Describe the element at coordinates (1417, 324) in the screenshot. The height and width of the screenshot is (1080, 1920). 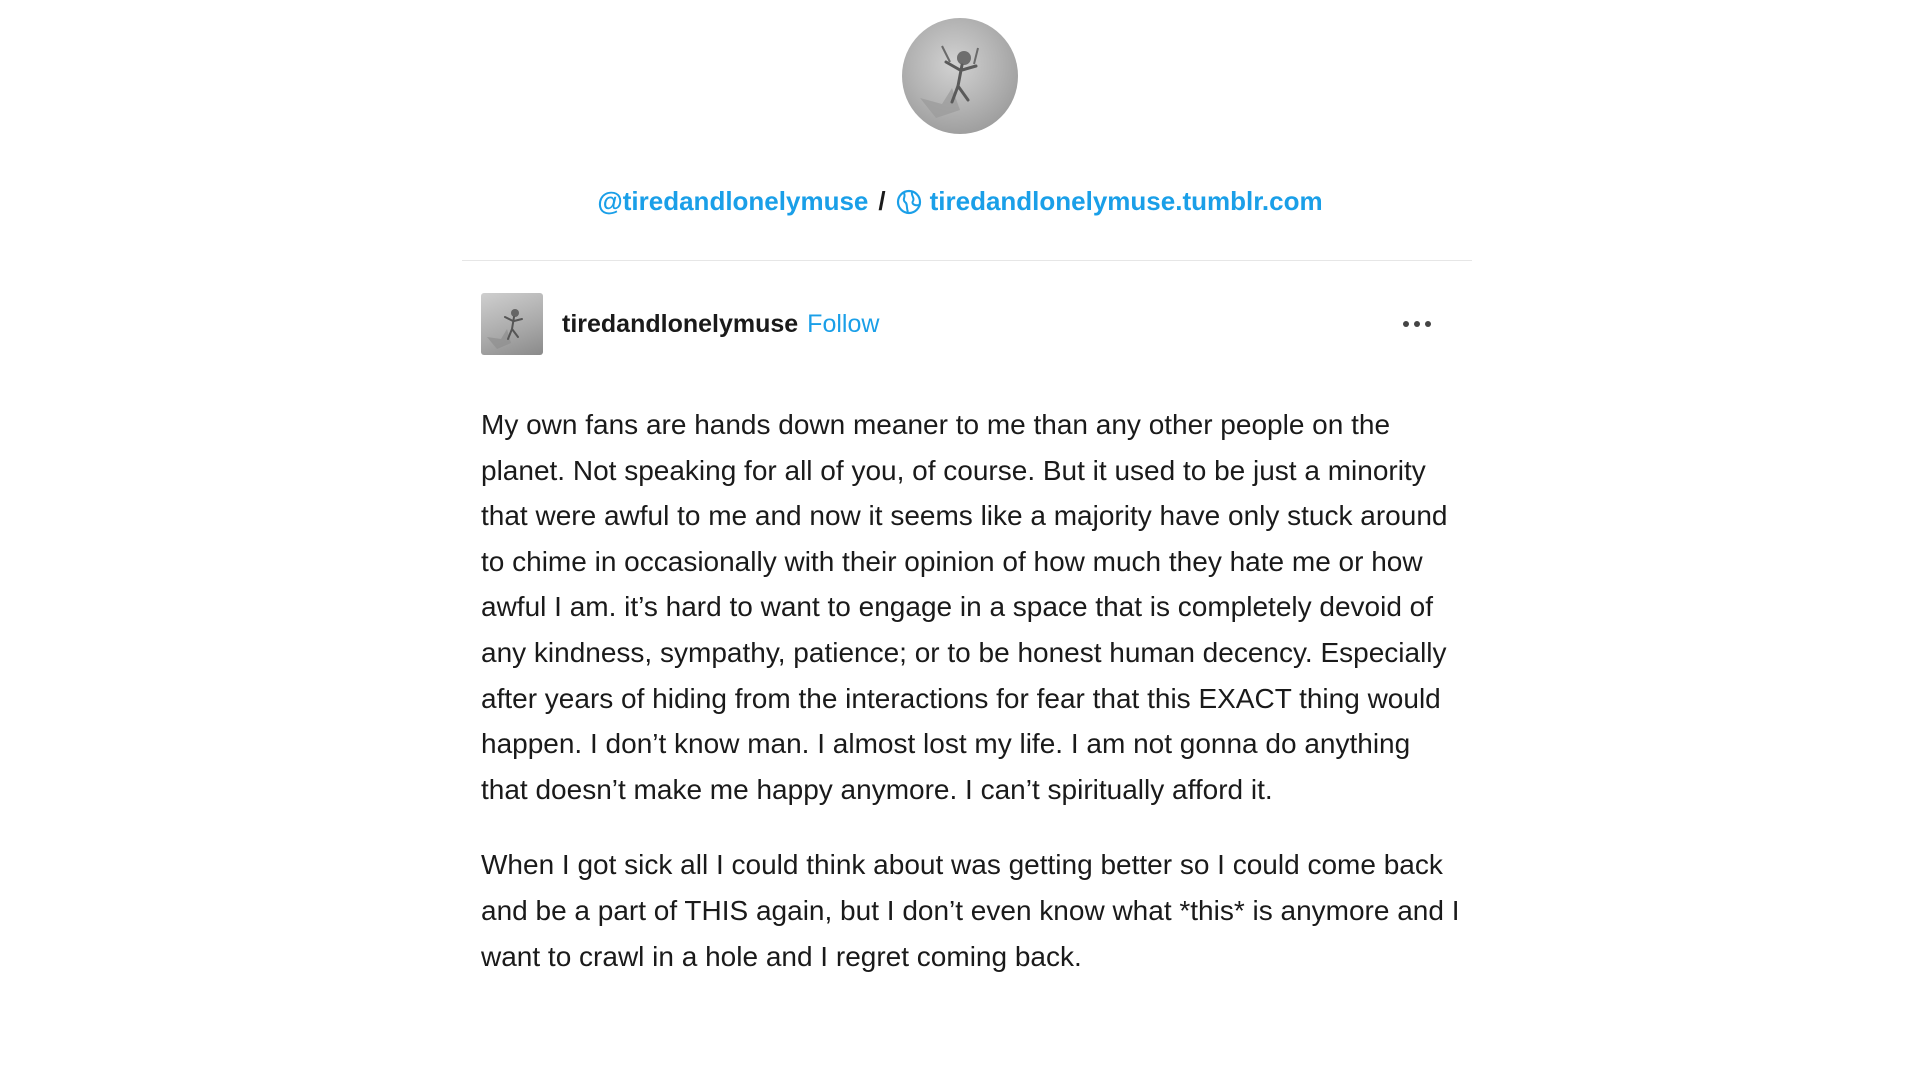
I see `ellipsis-icon` at that location.